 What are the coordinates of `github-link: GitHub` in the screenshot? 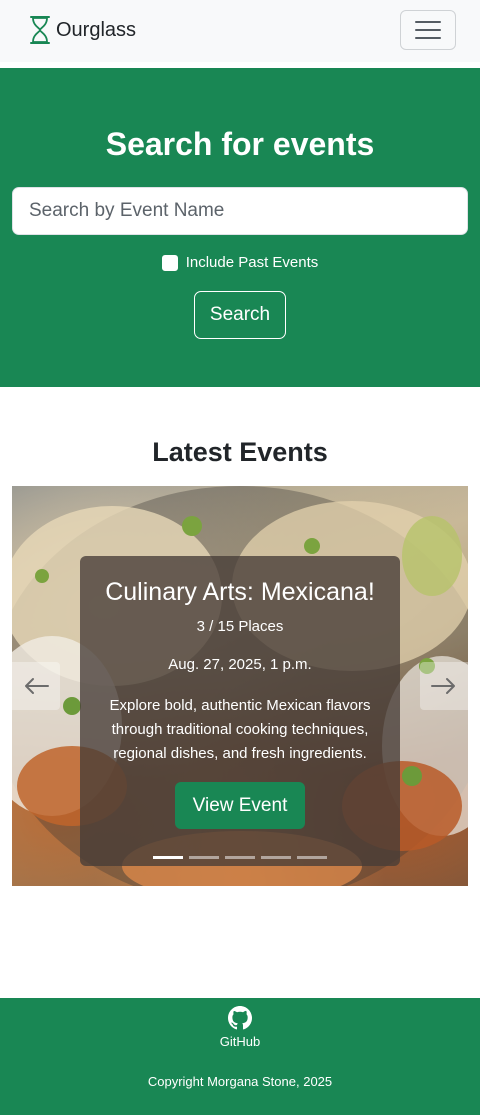 It's located at (240, 1027).